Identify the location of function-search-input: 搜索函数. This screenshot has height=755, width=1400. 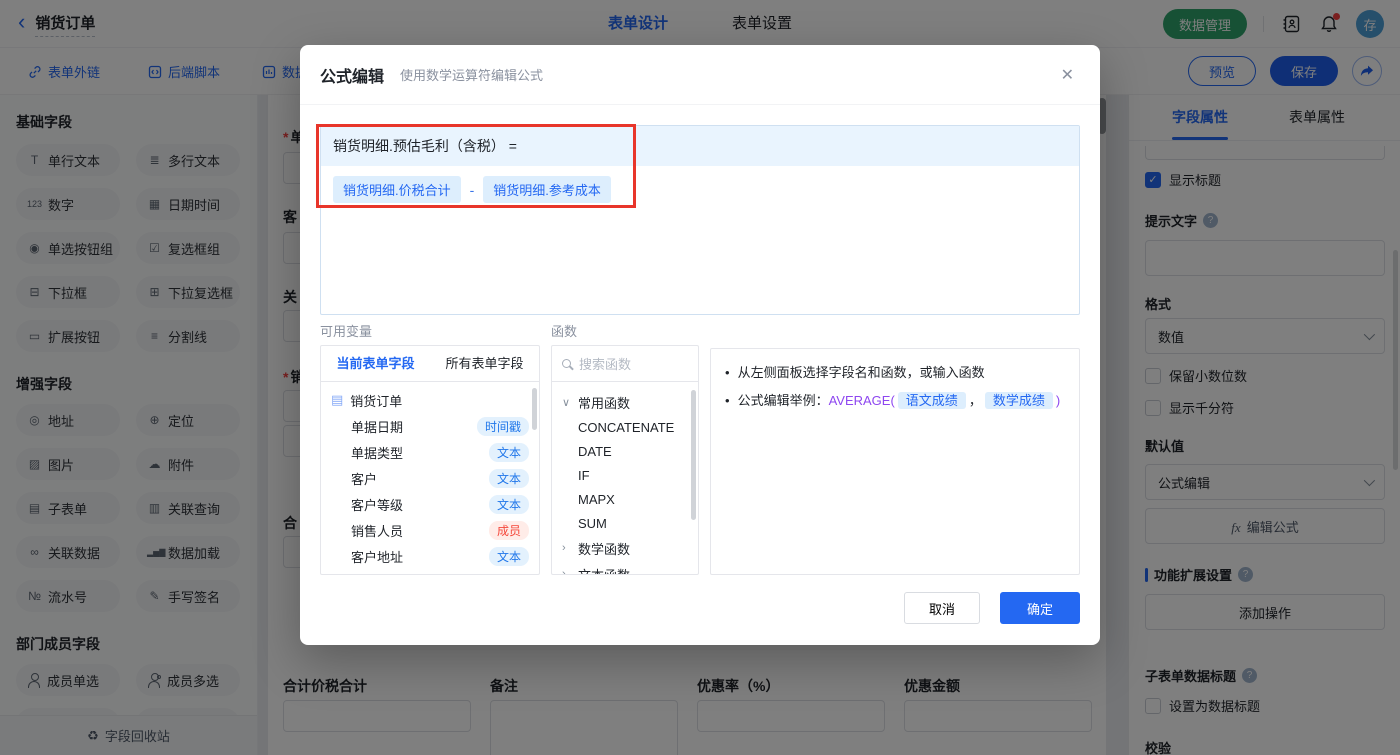
(625, 364).